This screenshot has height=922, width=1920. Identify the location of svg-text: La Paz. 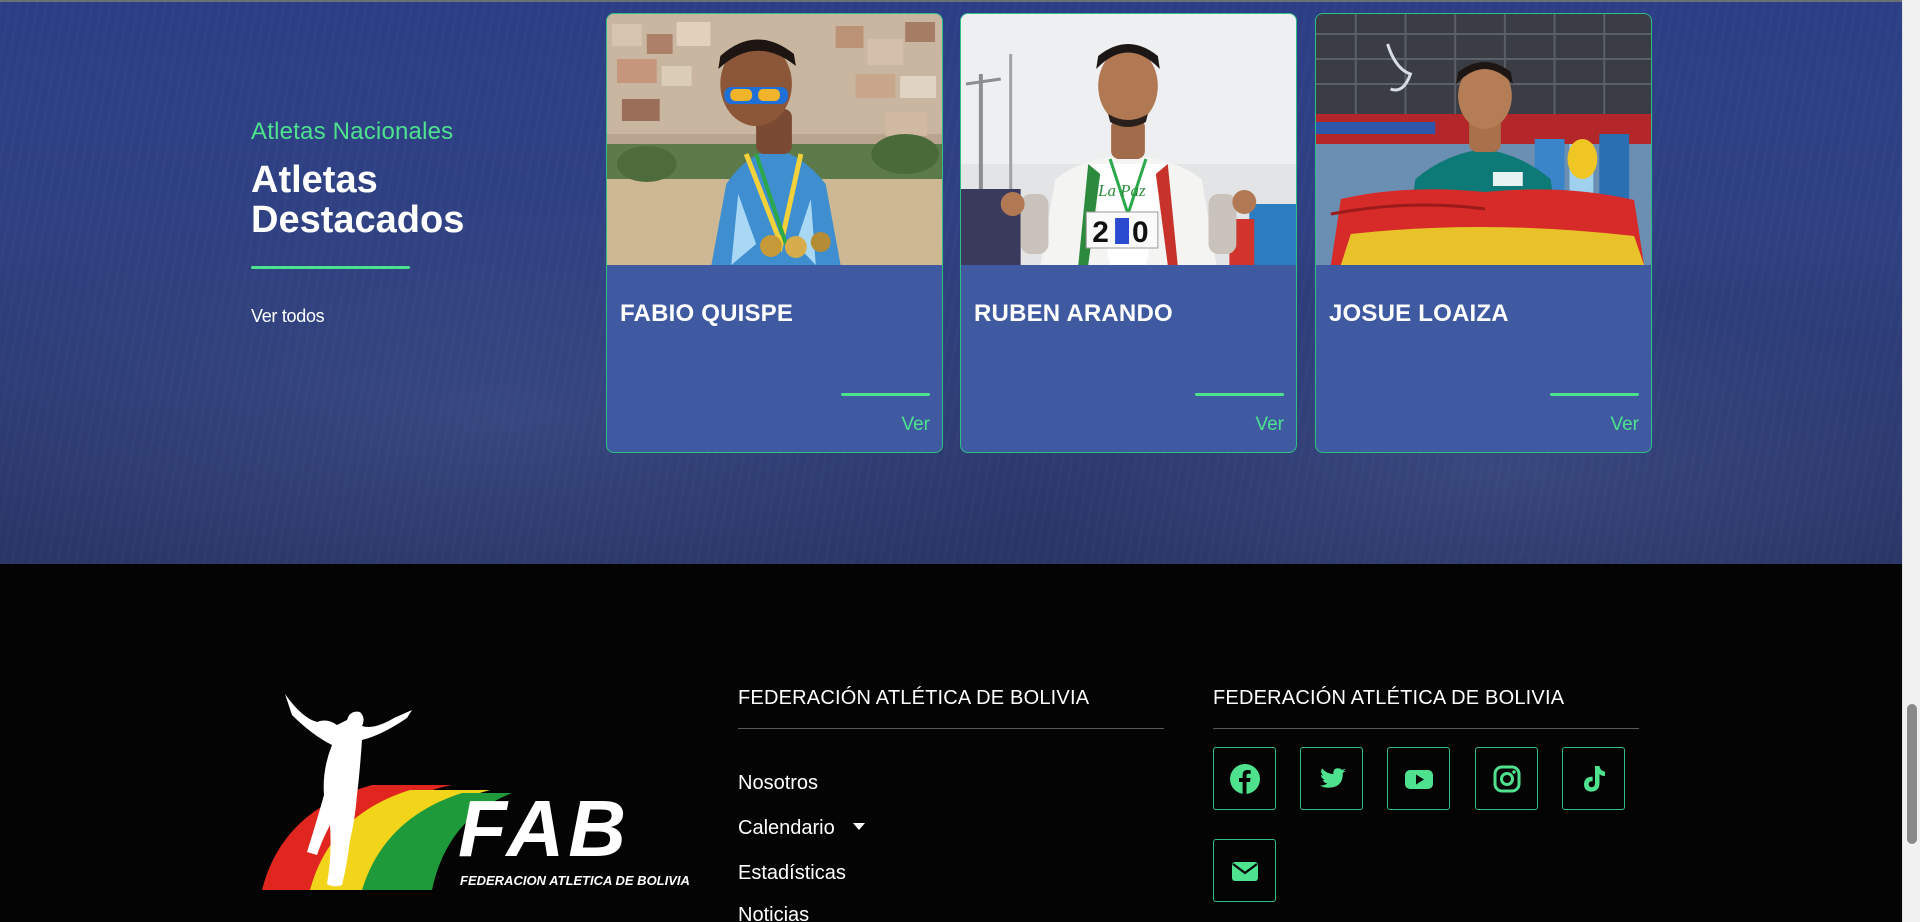
(1121, 190).